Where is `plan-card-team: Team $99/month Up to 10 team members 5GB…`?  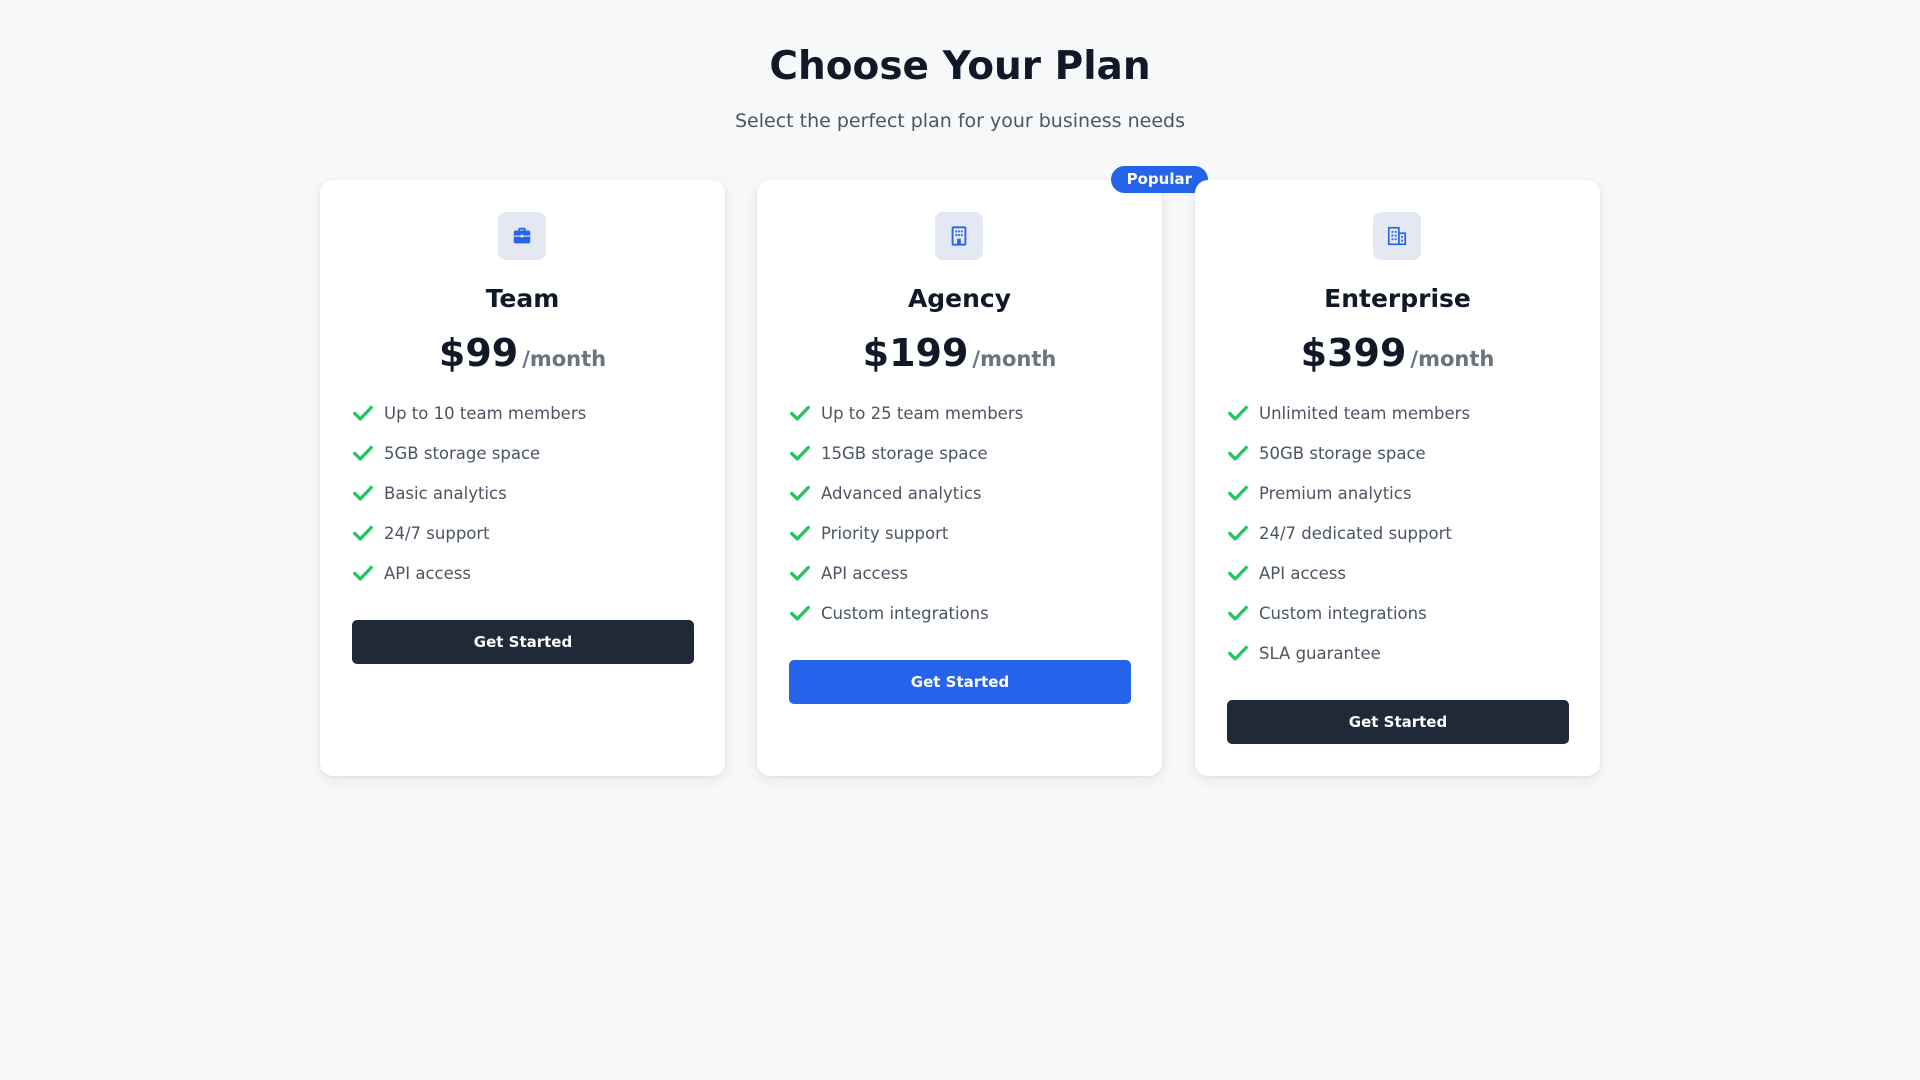
plan-card-team: Team $99/month Up to 10 team members 5GB… is located at coordinates (522, 478).